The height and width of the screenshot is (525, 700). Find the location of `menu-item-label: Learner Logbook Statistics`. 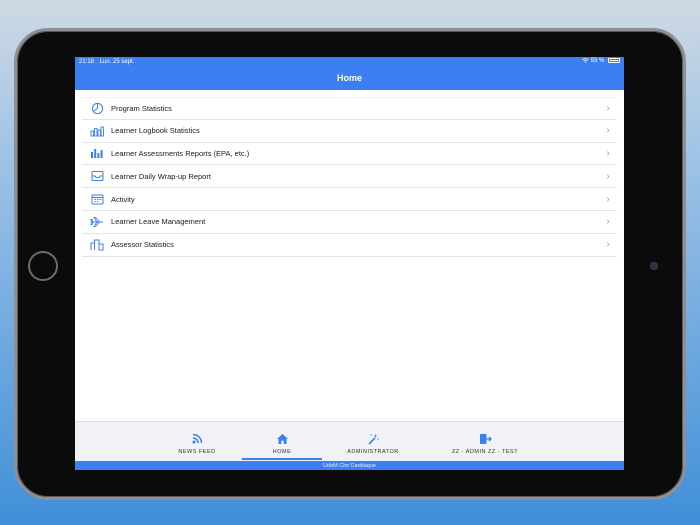

menu-item-label: Learner Logbook Statistics is located at coordinates (155, 131).